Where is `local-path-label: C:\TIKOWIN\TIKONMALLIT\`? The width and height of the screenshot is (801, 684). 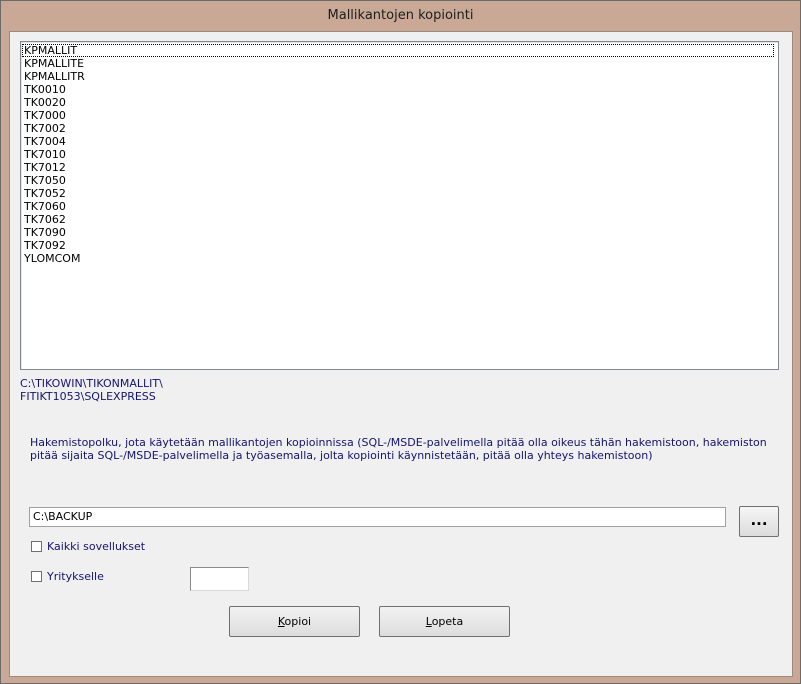 local-path-label: C:\TIKOWIN\TIKONMALLIT\ is located at coordinates (91, 383).